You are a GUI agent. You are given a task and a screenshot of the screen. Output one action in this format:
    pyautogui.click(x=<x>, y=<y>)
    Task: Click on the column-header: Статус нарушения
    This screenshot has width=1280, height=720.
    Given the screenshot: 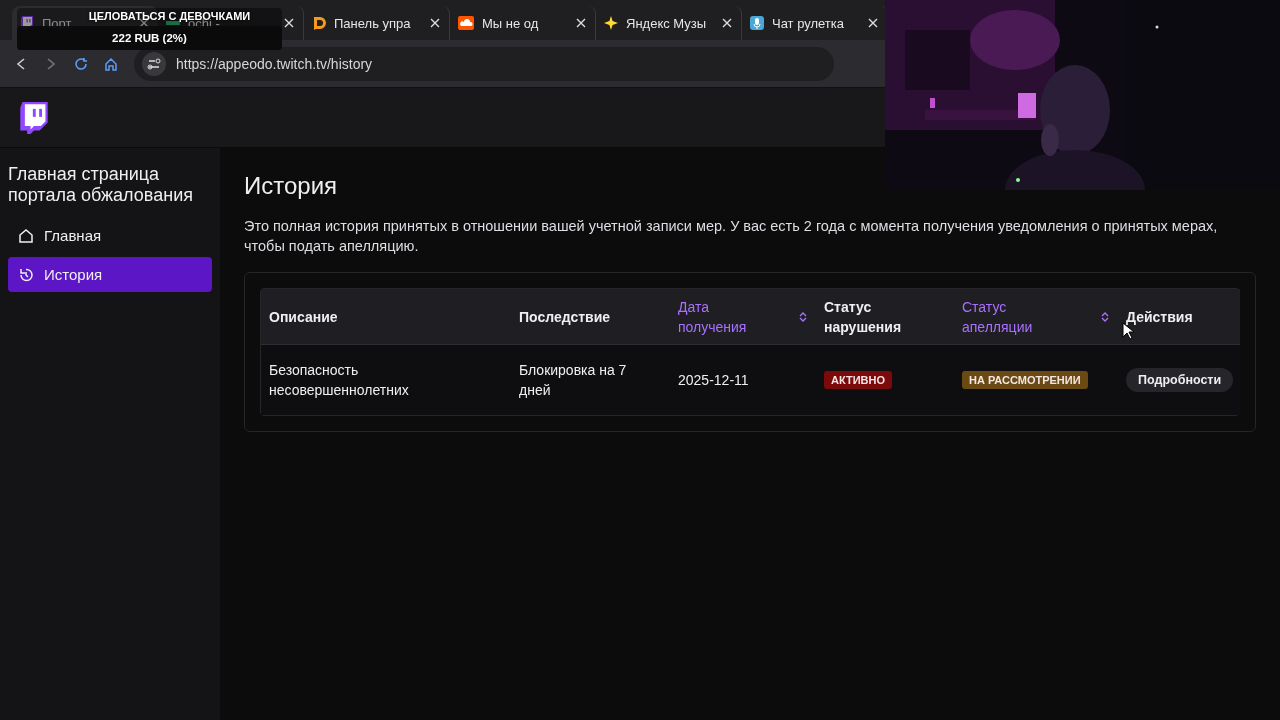 What is the action you would take?
    pyautogui.click(x=863, y=317)
    